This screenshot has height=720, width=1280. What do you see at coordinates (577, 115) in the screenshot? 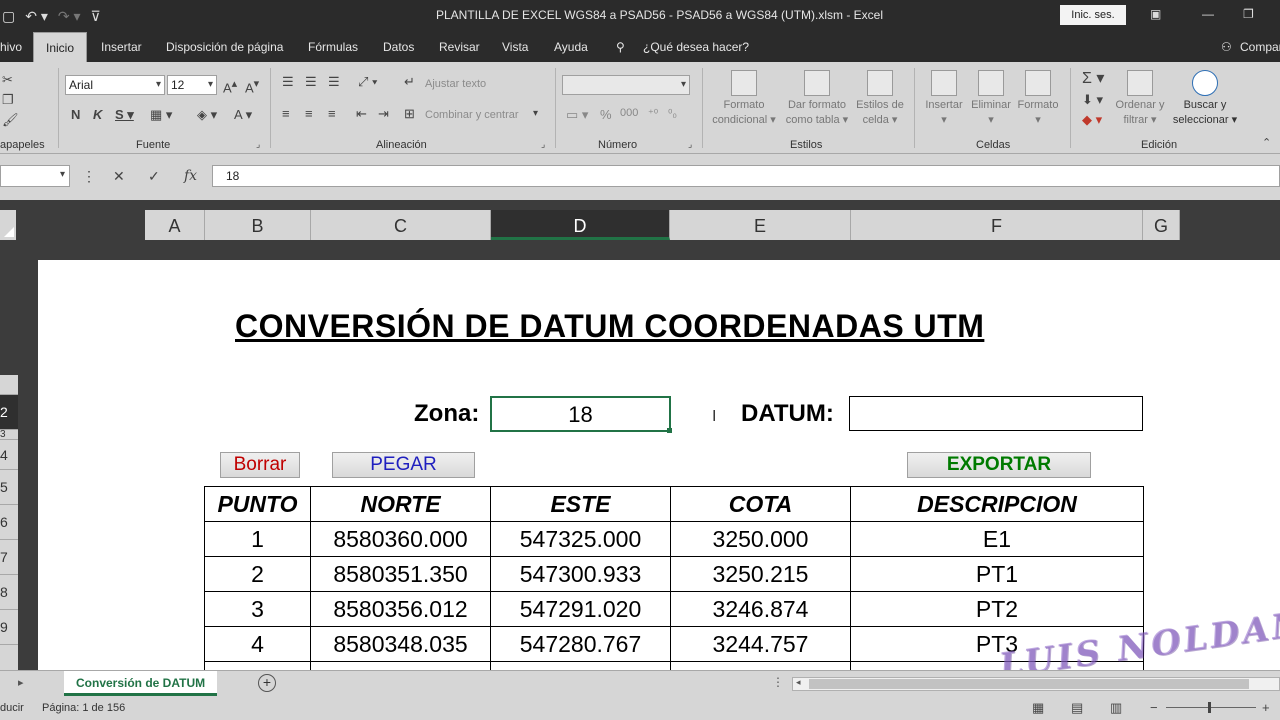
I see `currency-icon: ▭ ▾` at bounding box center [577, 115].